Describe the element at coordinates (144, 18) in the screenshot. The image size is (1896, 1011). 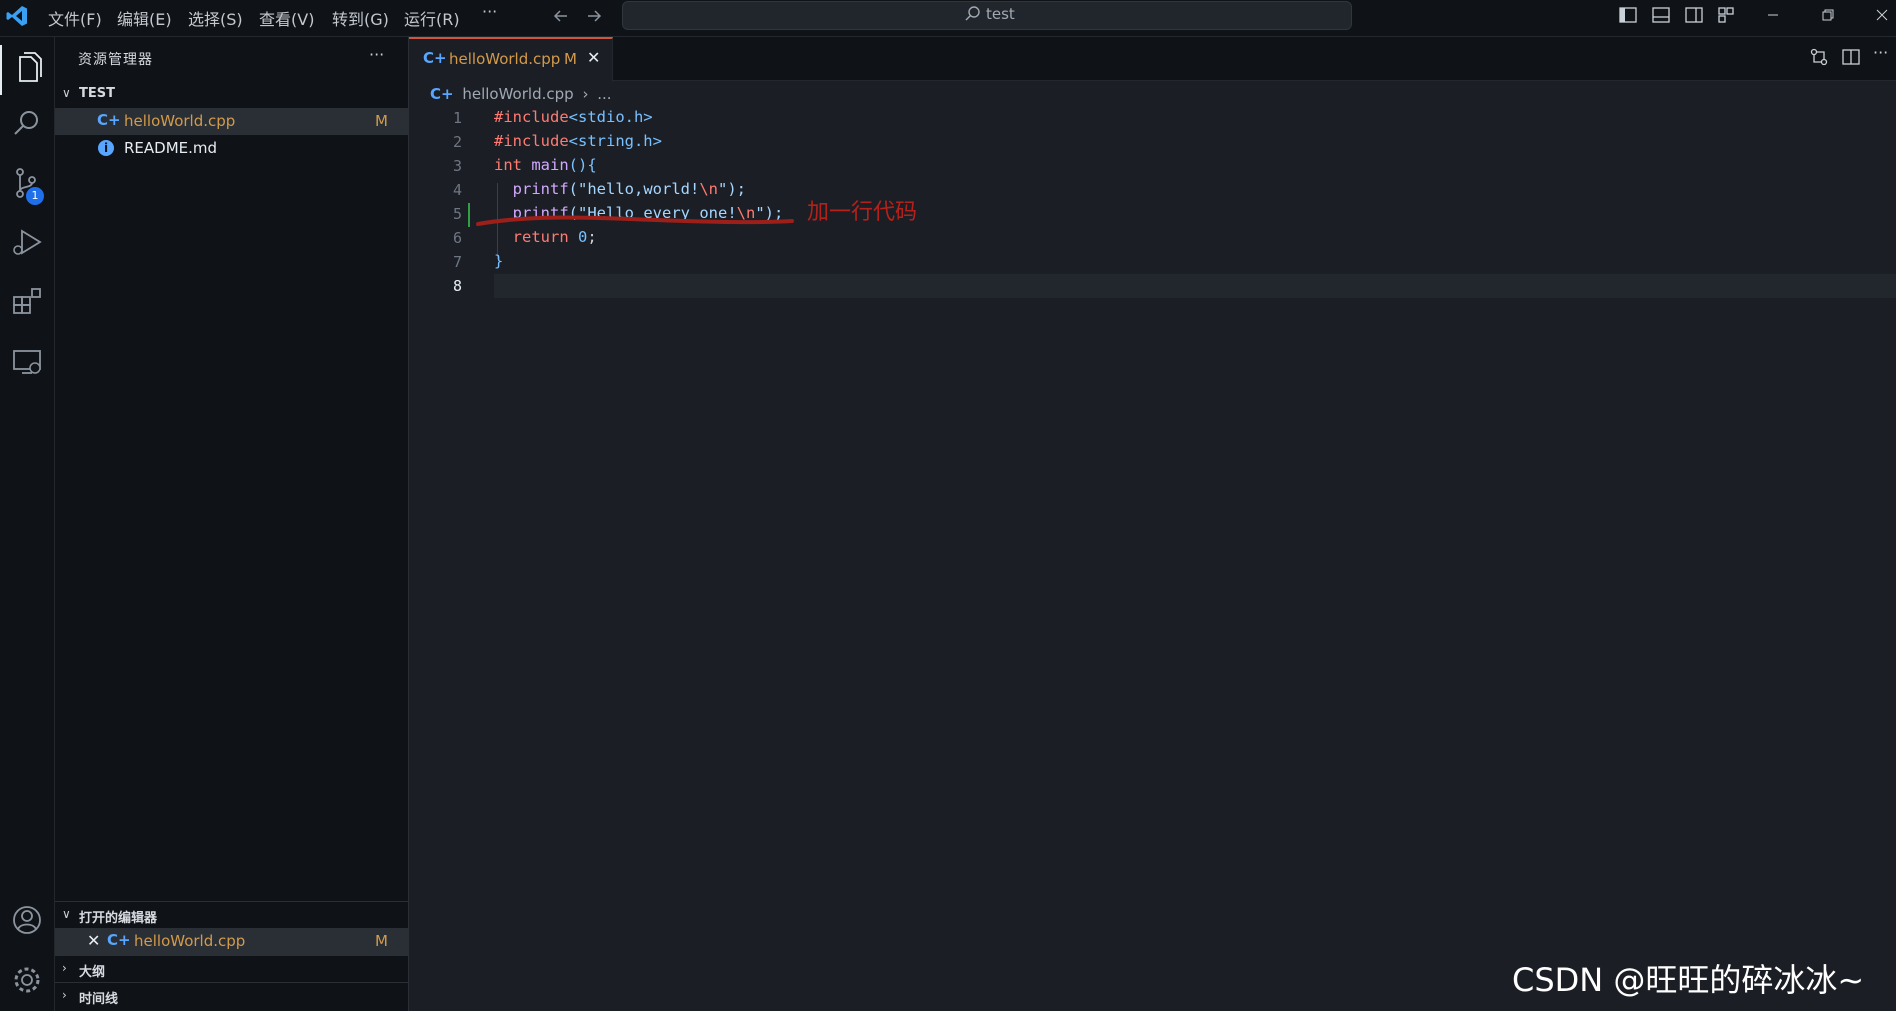
I see `menu-edit: 编辑(E)` at that location.